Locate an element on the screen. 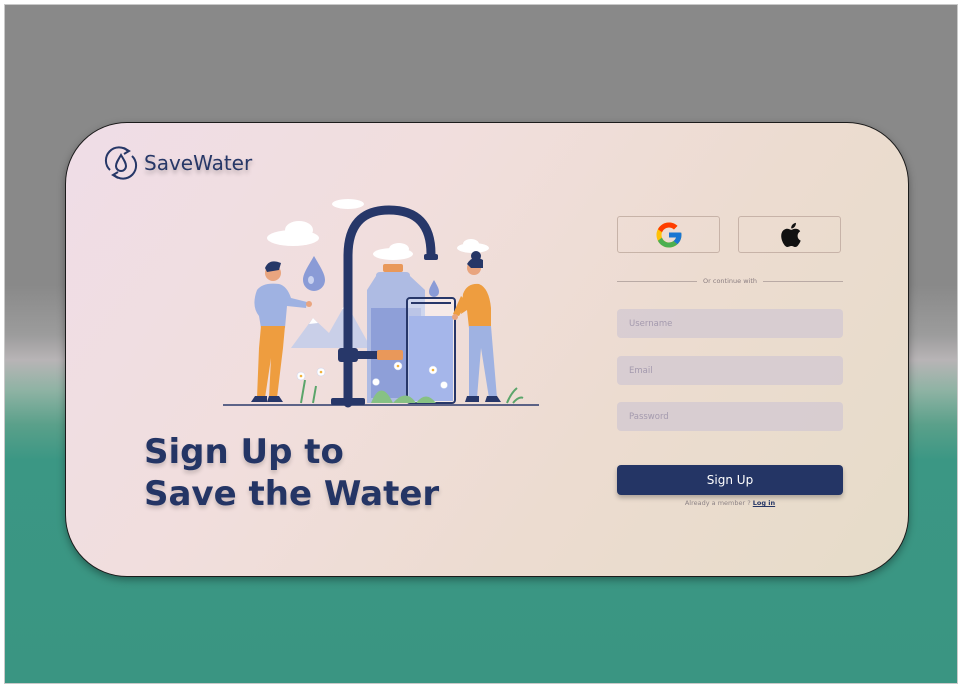 This screenshot has width=962, height=686. email-input is located at coordinates (730, 370).